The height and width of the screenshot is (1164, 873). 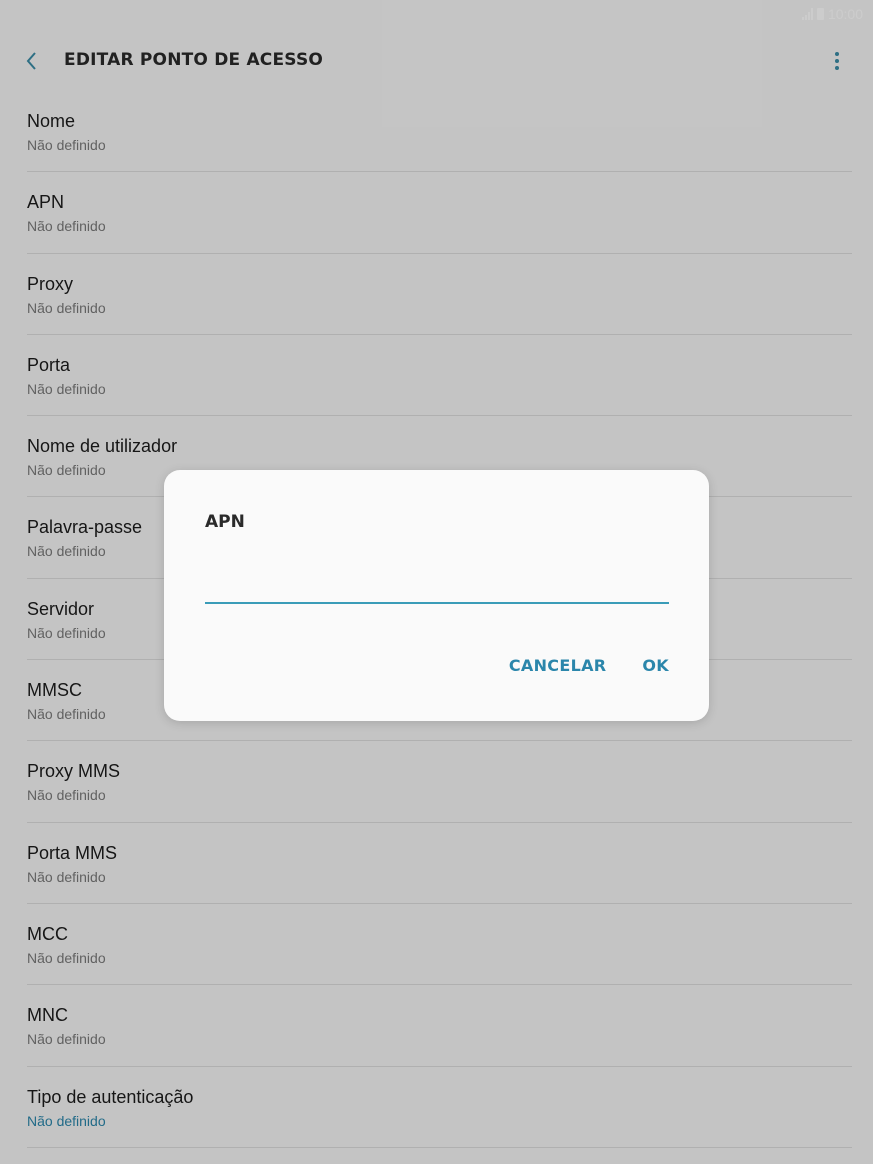 I want to click on apn-input, so click(x=437, y=585).